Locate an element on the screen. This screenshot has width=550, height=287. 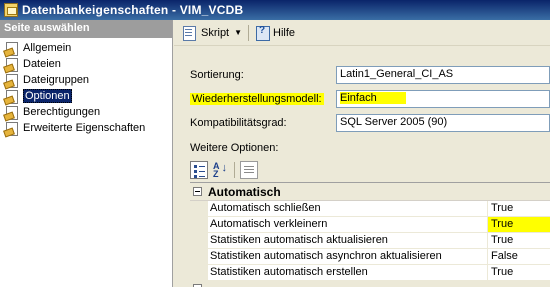
page-item-berechtigungen: Berechtigungen is located at coordinates (86, 112).